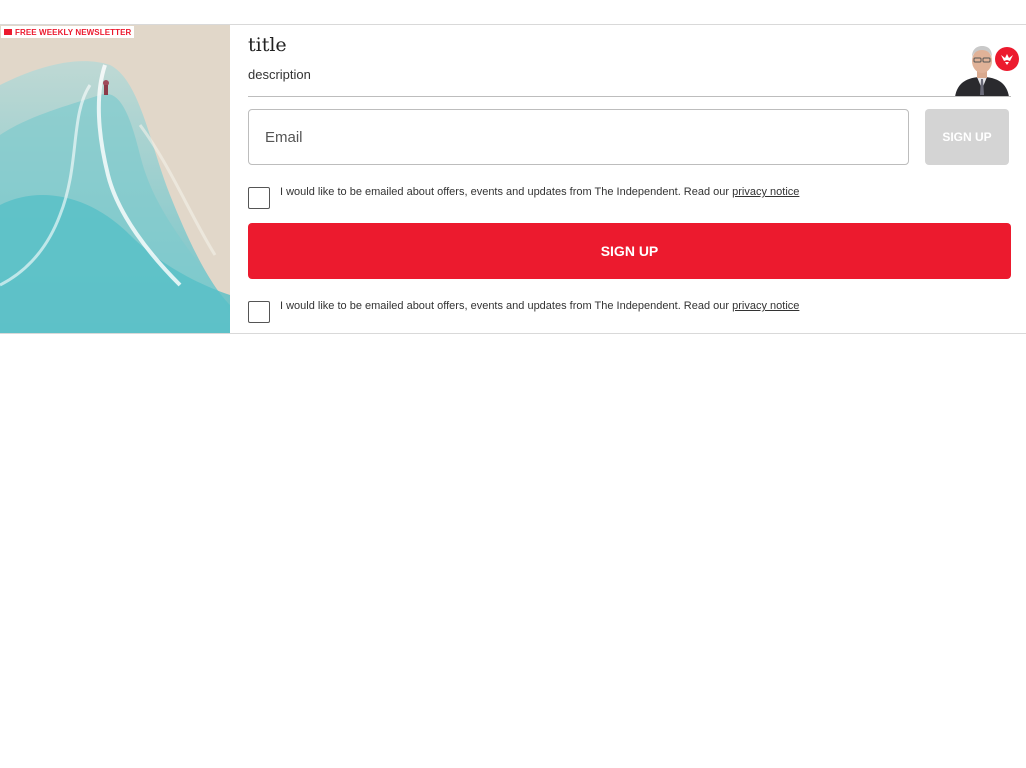 This screenshot has width=1026, height=768. I want to click on newsletter-description: description, so click(279, 74).